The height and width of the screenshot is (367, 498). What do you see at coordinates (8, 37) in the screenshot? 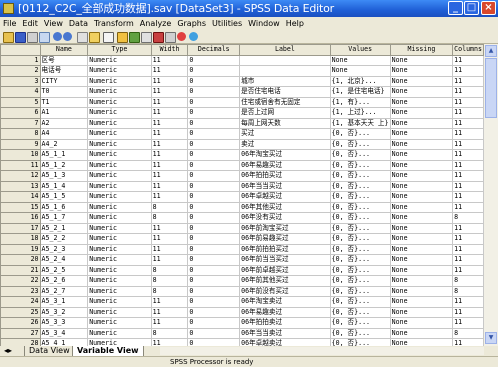
I see `open-folder-icon` at bounding box center [8, 37].